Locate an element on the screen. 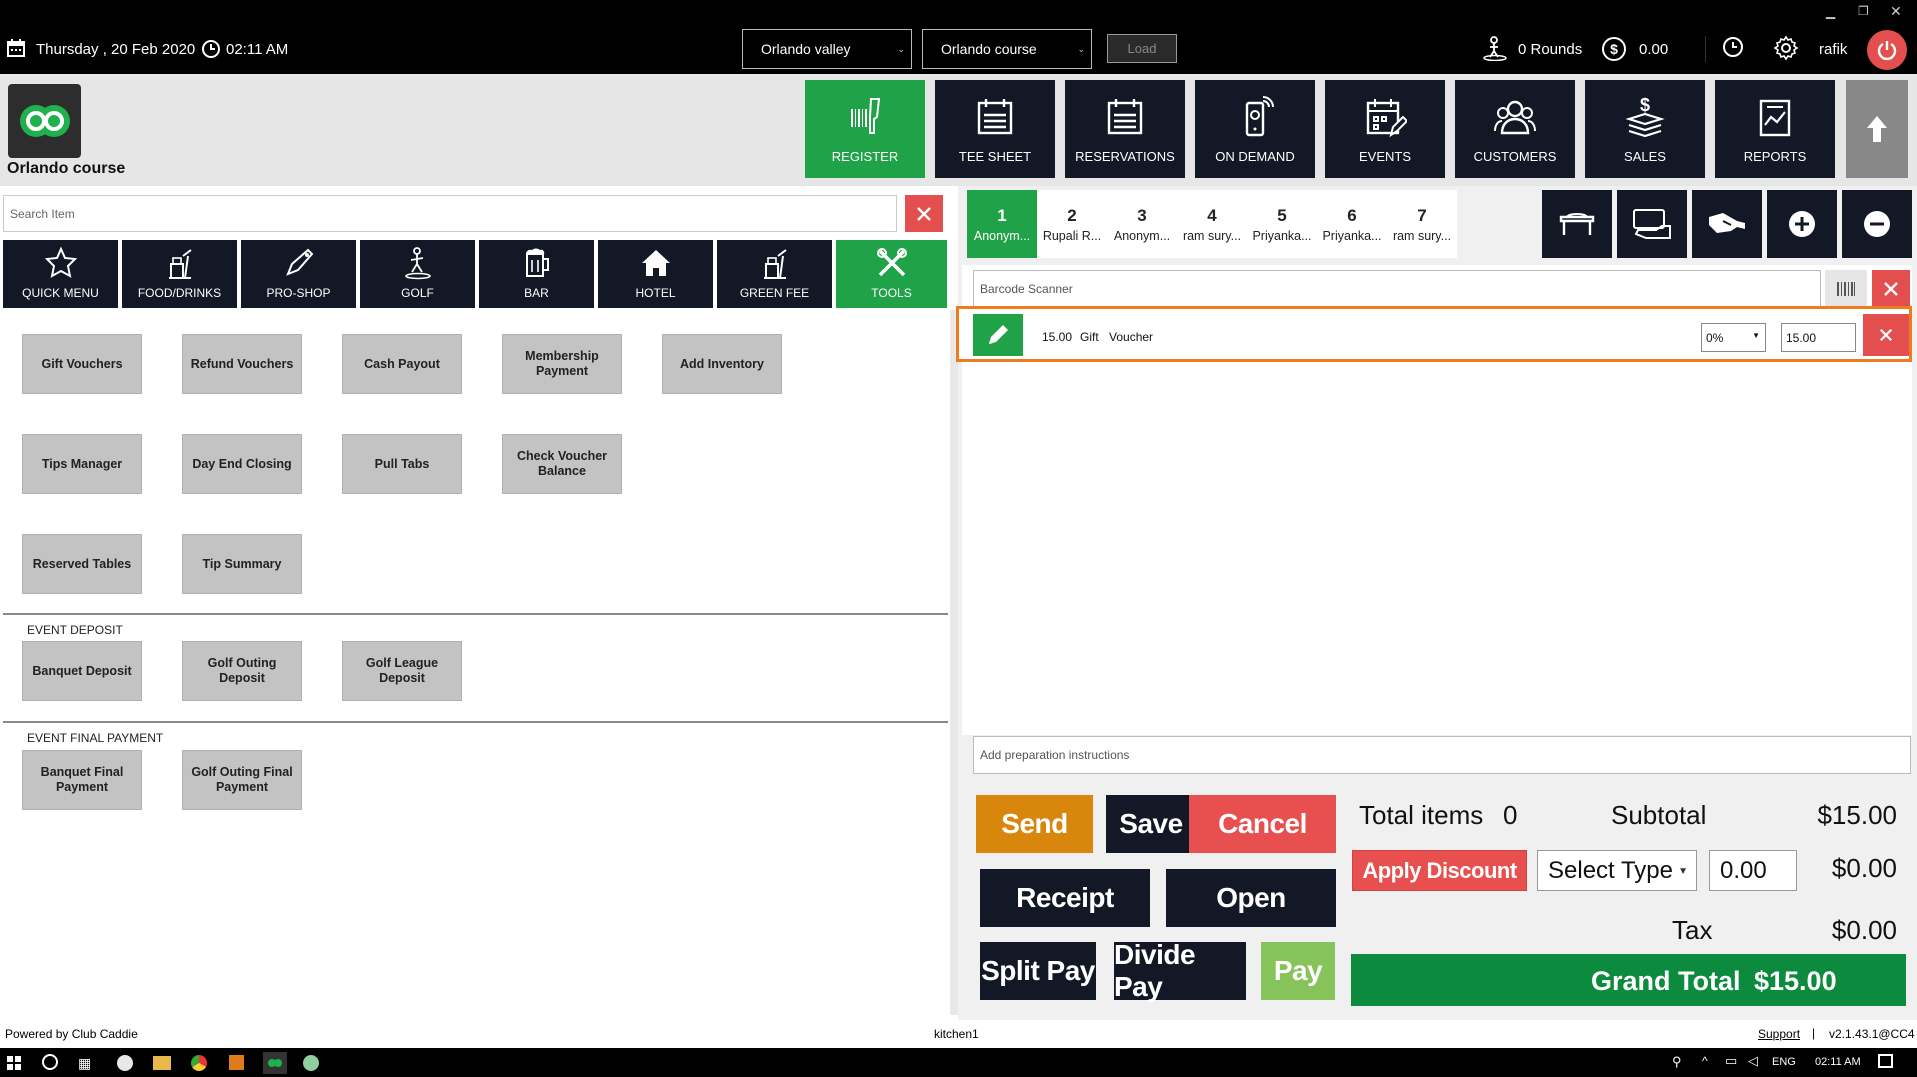 This screenshot has height=1077, width=1917. nav-on-demand: ON DEMAND is located at coordinates (1255, 129).